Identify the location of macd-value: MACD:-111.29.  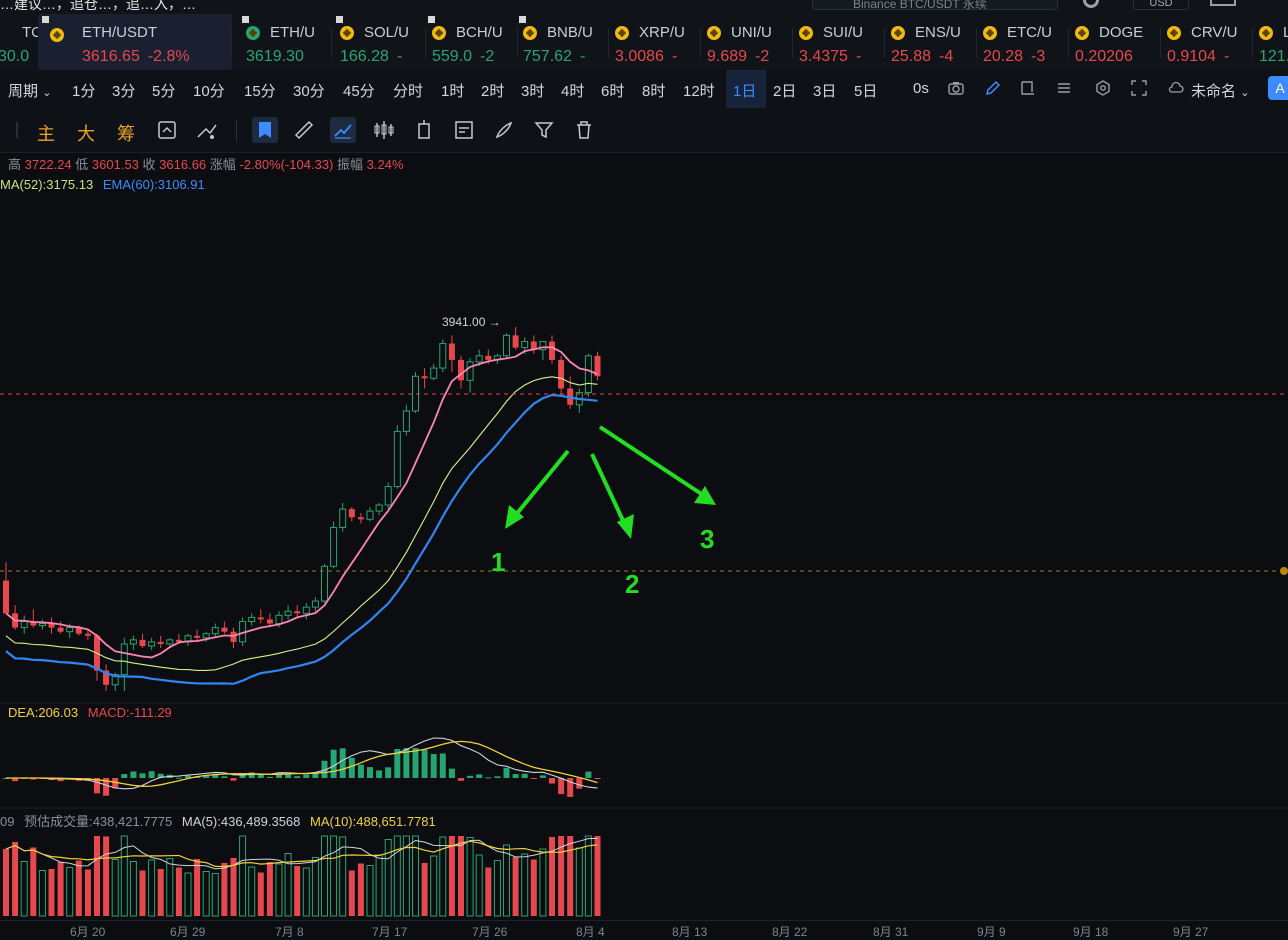
(129, 712).